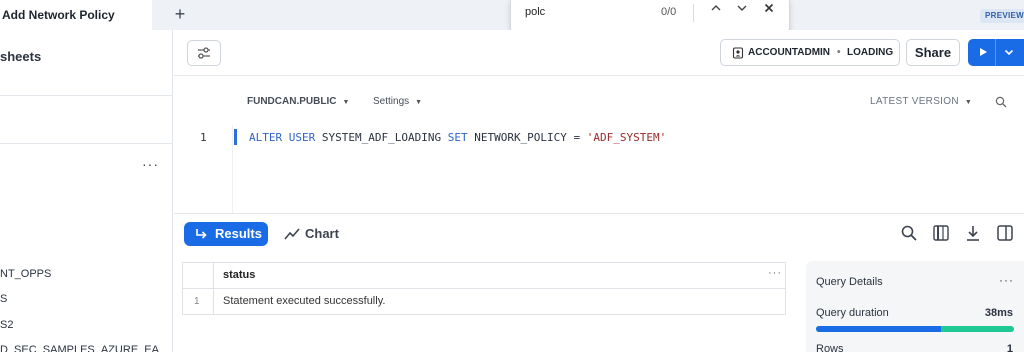 The height and width of the screenshot is (352, 1024). What do you see at coordinates (1005, 233) in the screenshot?
I see `split-panel-icon` at bounding box center [1005, 233].